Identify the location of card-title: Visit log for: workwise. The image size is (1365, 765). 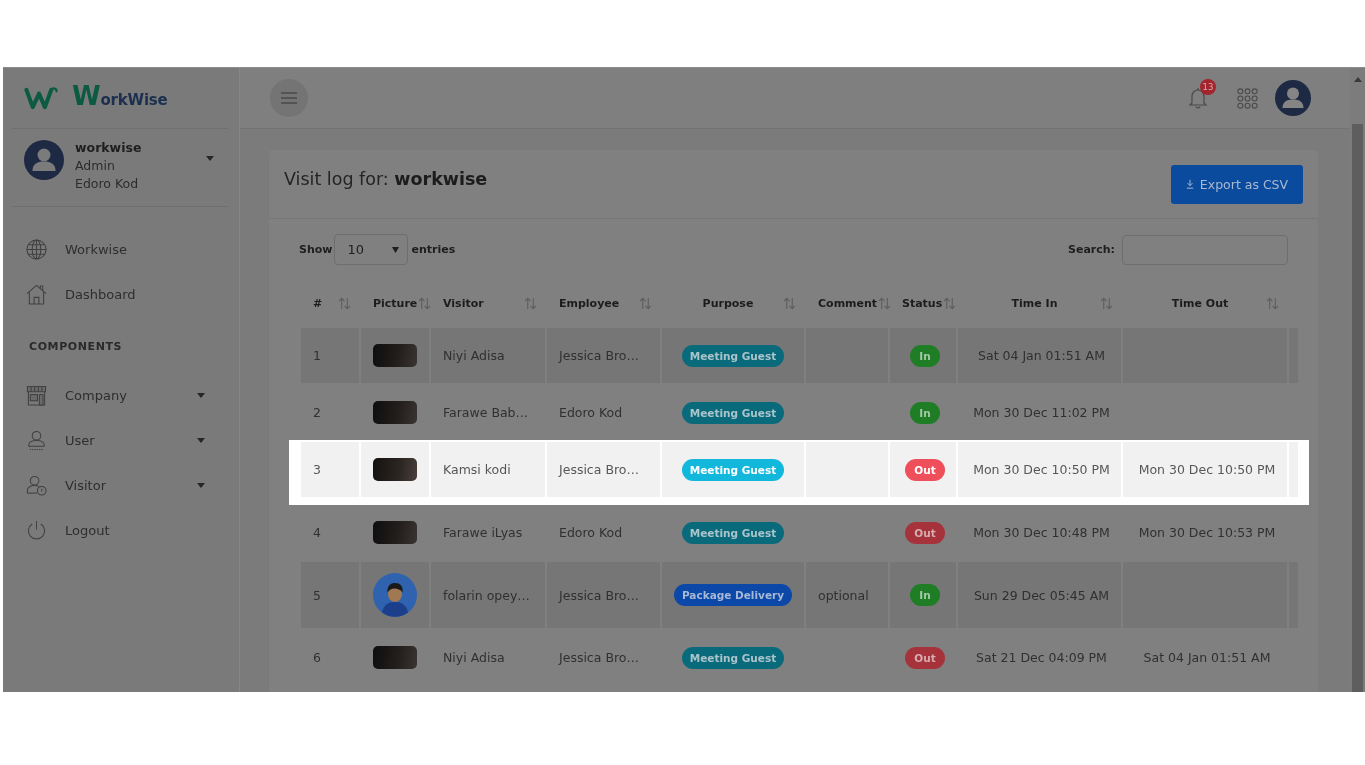
(386, 179).